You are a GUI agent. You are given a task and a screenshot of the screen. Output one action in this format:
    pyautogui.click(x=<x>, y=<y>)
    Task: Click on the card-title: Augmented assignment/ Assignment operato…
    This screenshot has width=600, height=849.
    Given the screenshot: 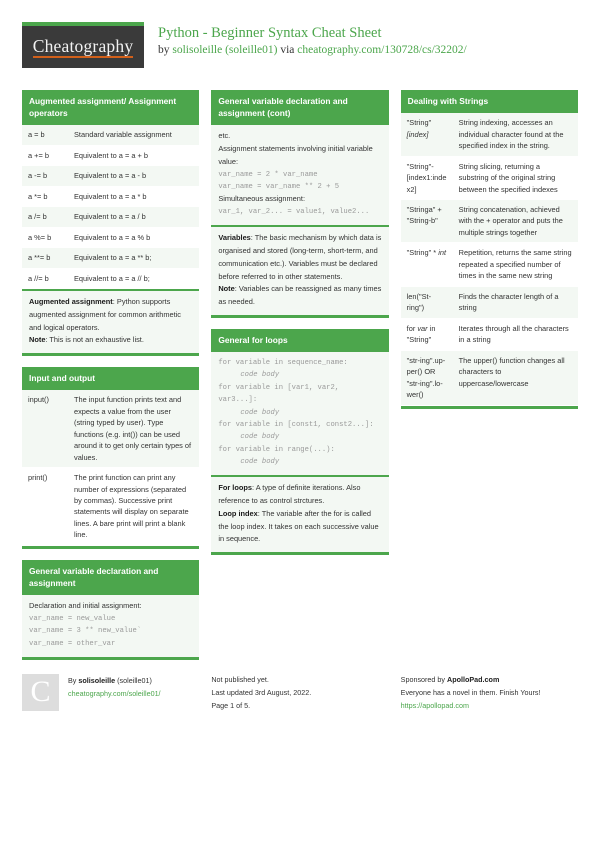 What is the action you would take?
    pyautogui.click(x=111, y=108)
    